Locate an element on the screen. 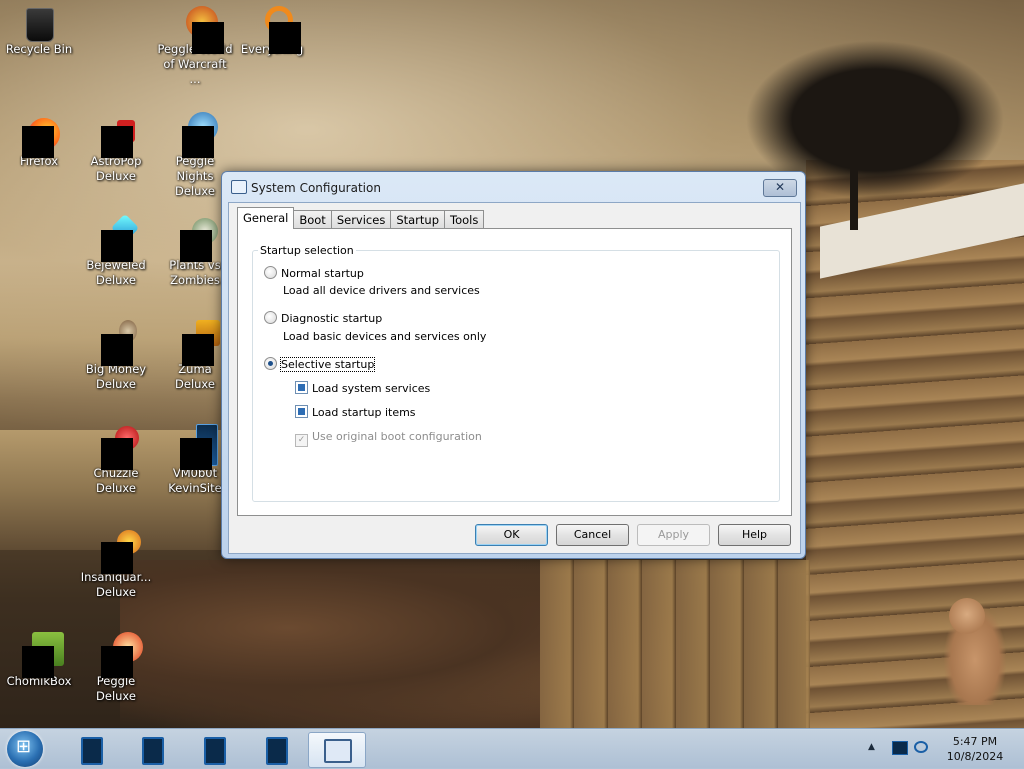 This screenshot has height=769, width=1024. normal-startup-option: Normal startup is located at coordinates (314, 273).